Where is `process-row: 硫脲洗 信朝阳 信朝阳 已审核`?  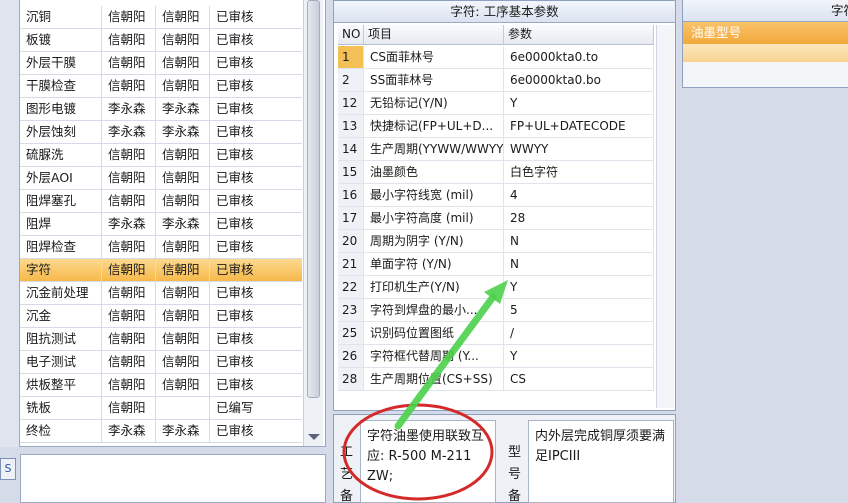 process-row: 硫脲洗 信朝阳 信朝阳 已审核 is located at coordinates (161, 155).